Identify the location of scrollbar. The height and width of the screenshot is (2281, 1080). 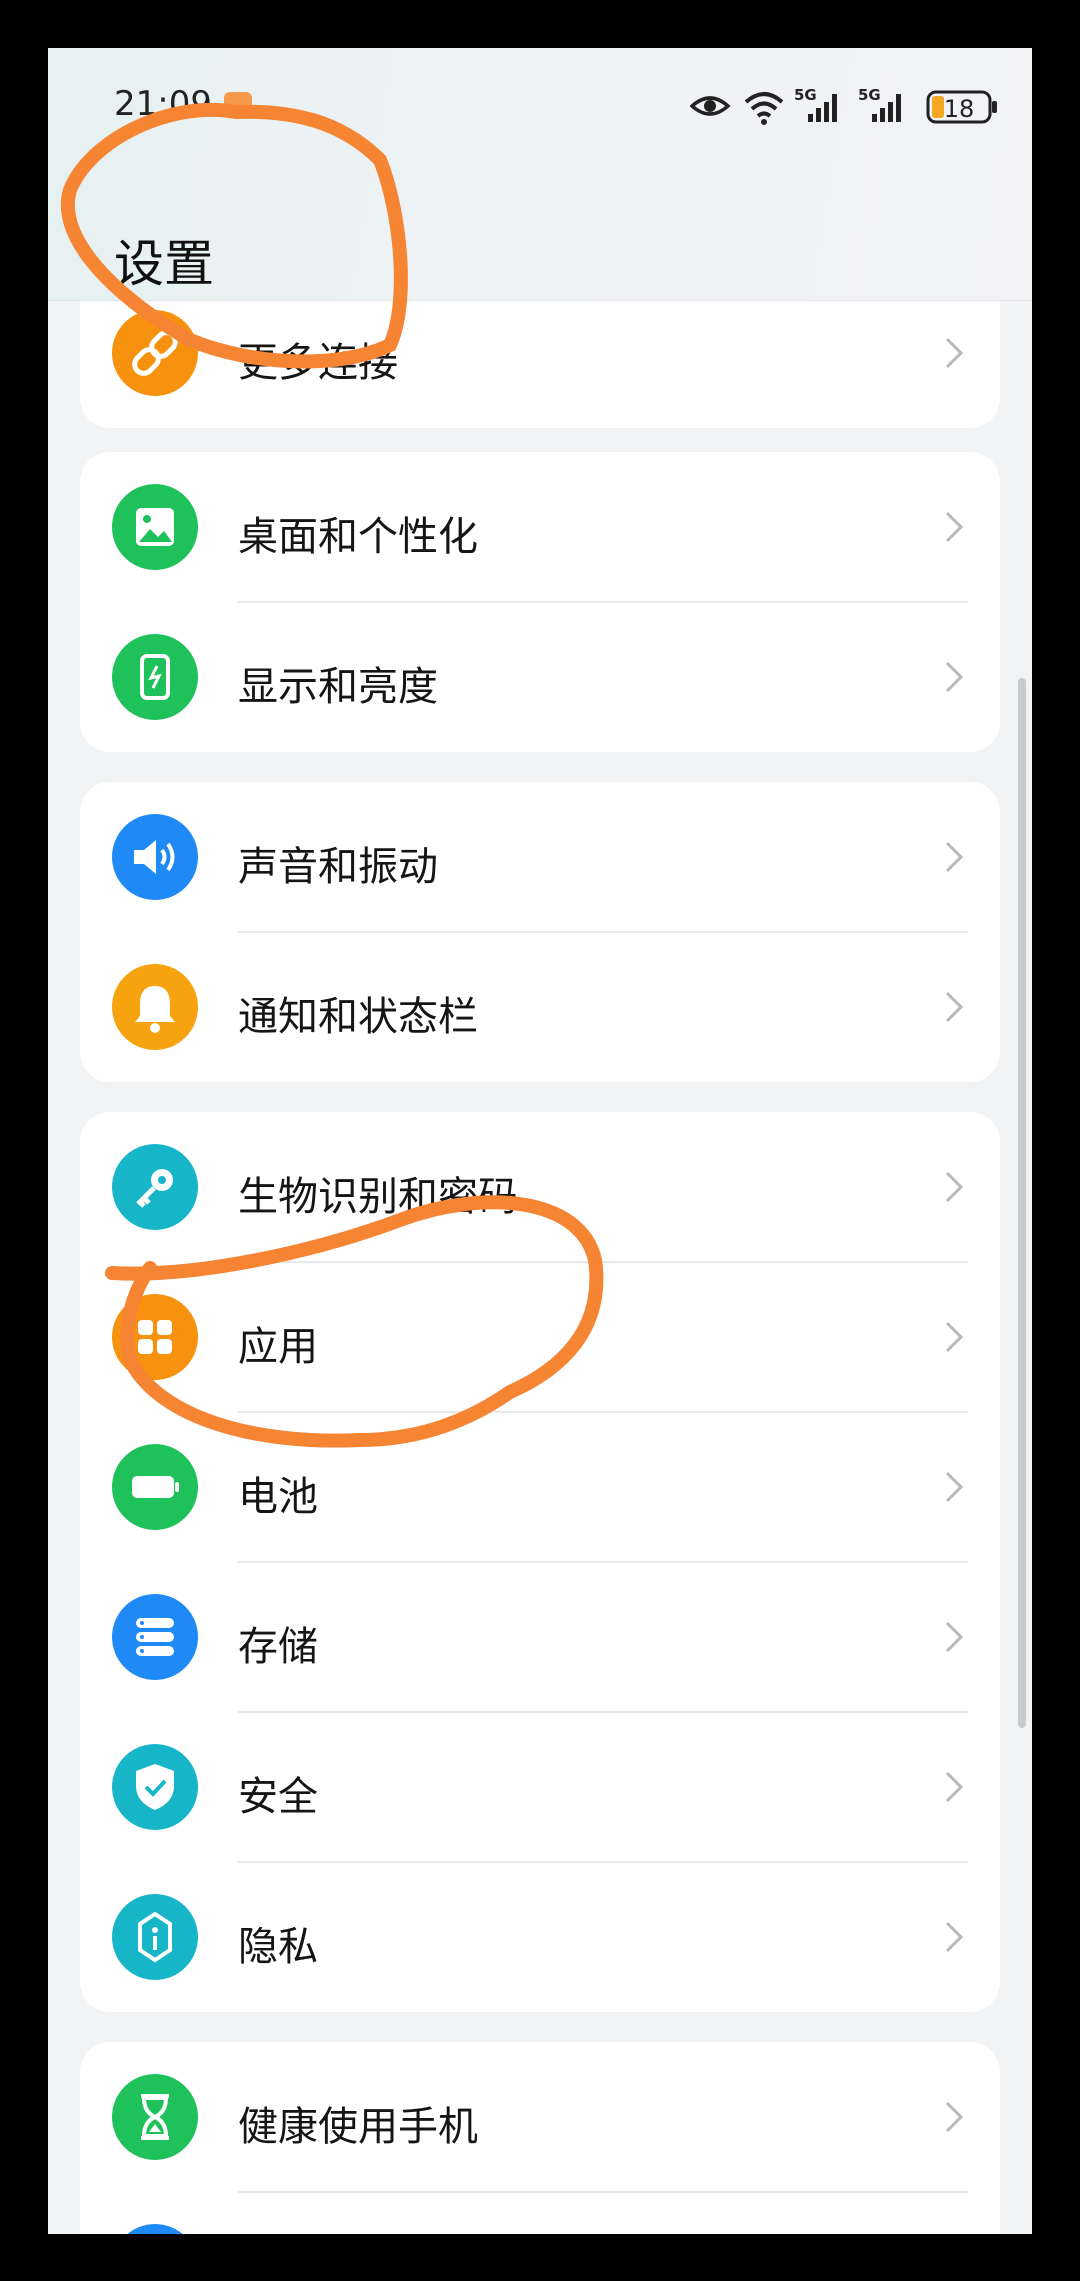
(1022, 1203).